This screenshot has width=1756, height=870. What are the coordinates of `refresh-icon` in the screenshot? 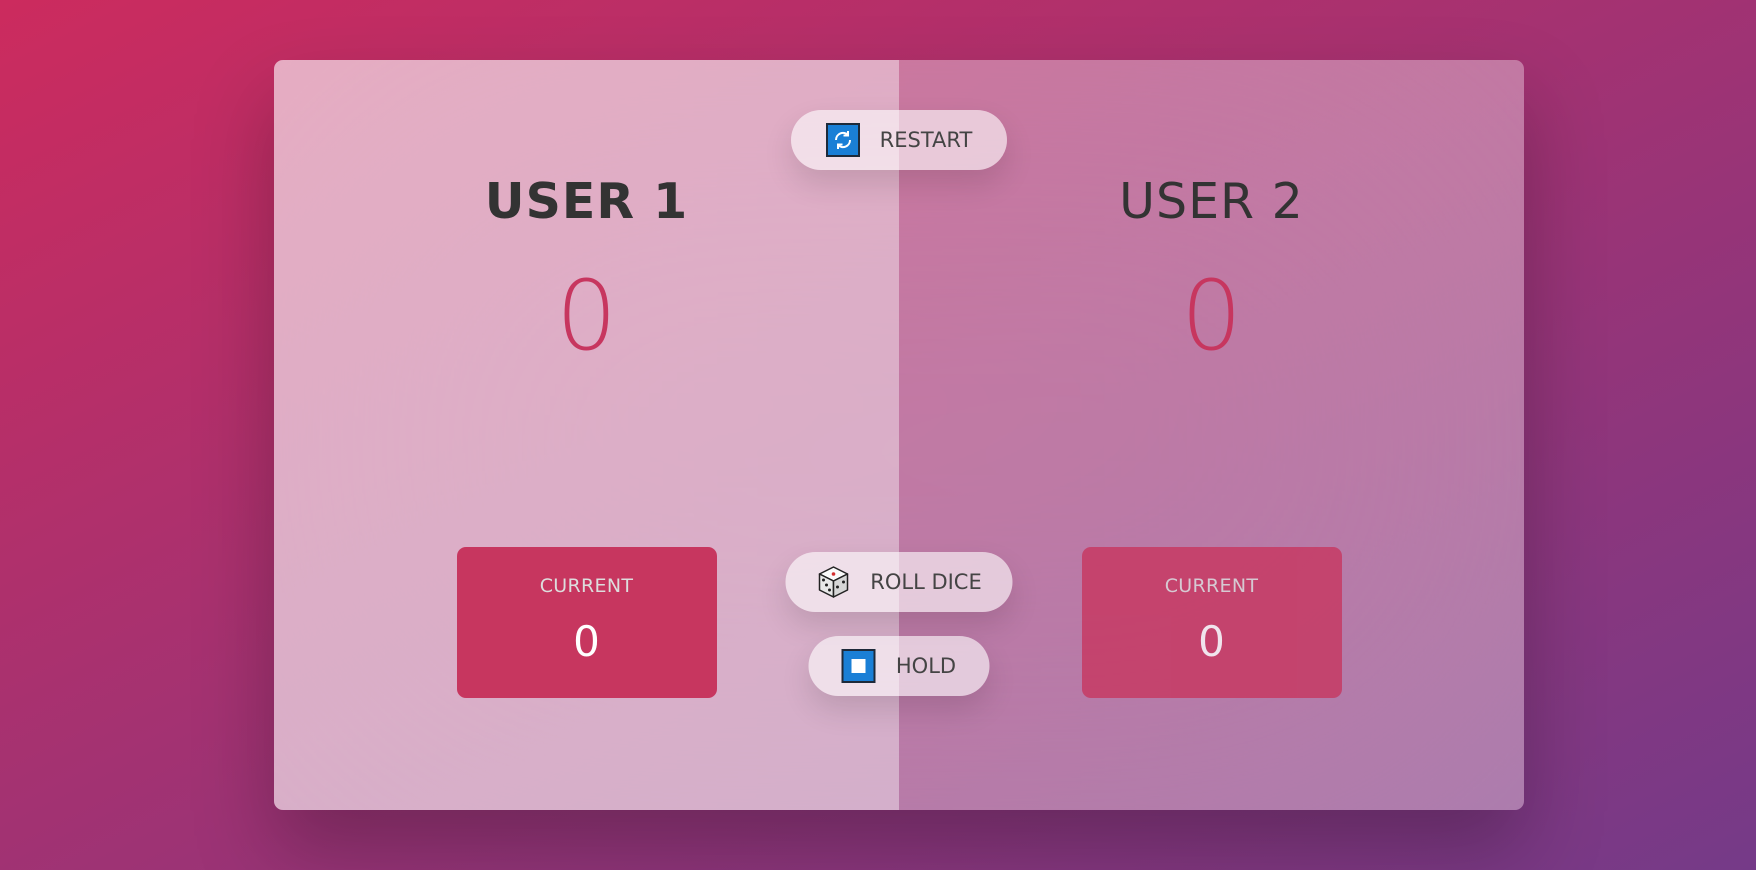 It's located at (842, 140).